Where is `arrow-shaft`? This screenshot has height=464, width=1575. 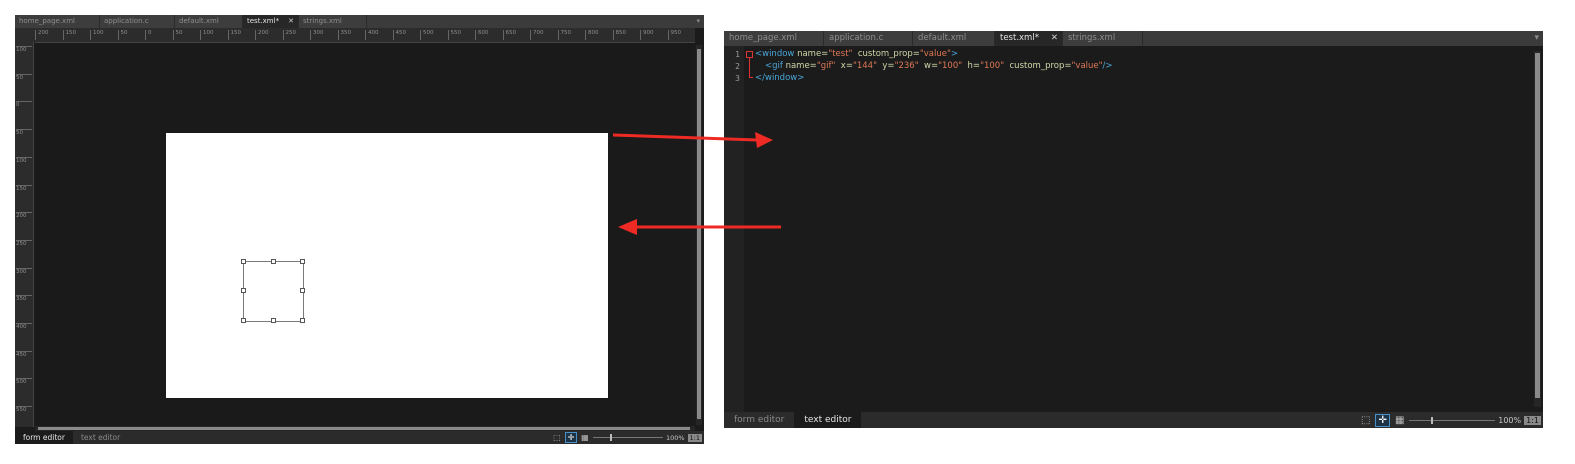
arrow-shaft is located at coordinates (685, 137).